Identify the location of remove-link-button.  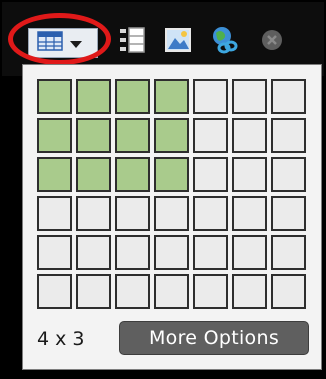
(272, 42).